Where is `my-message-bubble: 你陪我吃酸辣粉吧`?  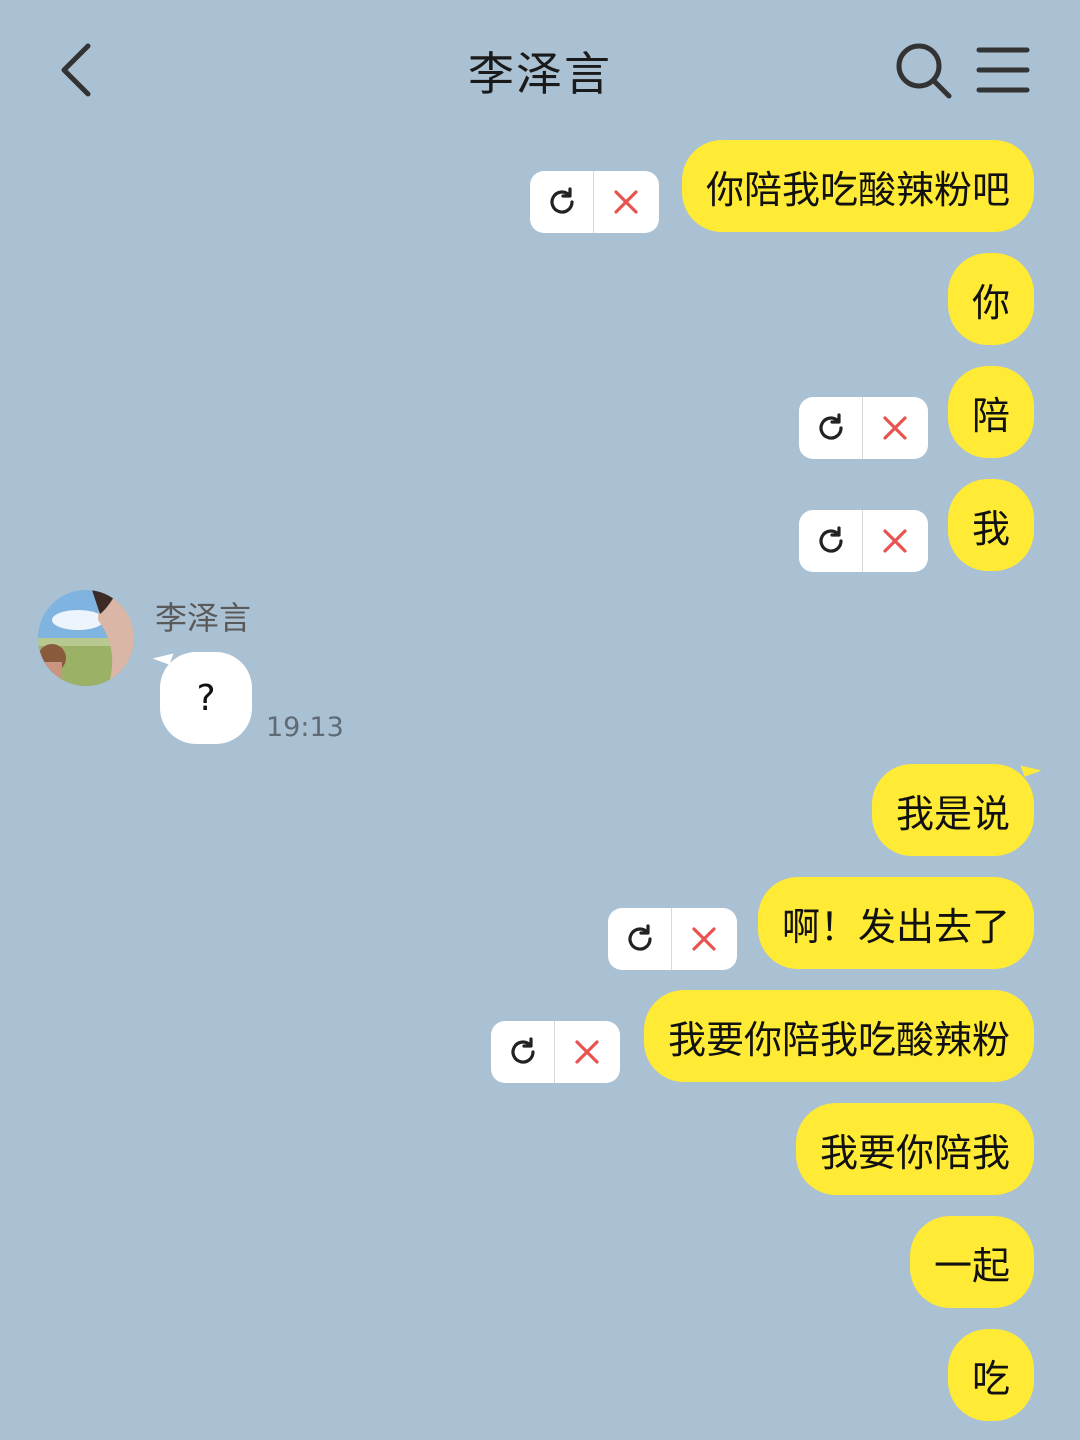
my-message-bubble: 你陪我吃酸辣粉吧 is located at coordinates (857, 186).